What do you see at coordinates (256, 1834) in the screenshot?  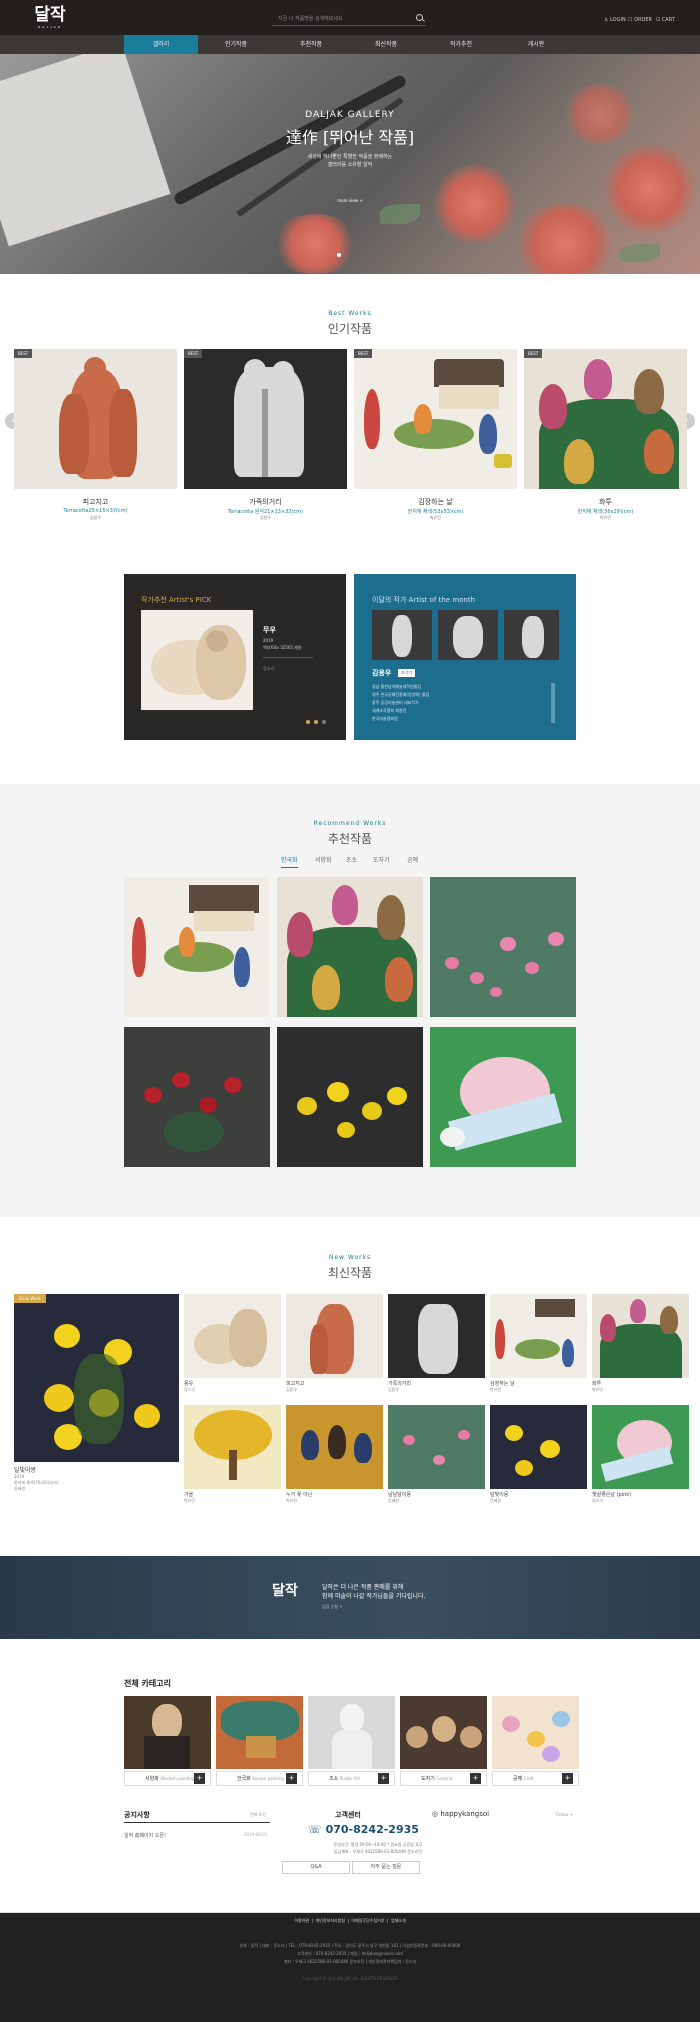 I see `notice-date: 2019-08-01` at bounding box center [256, 1834].